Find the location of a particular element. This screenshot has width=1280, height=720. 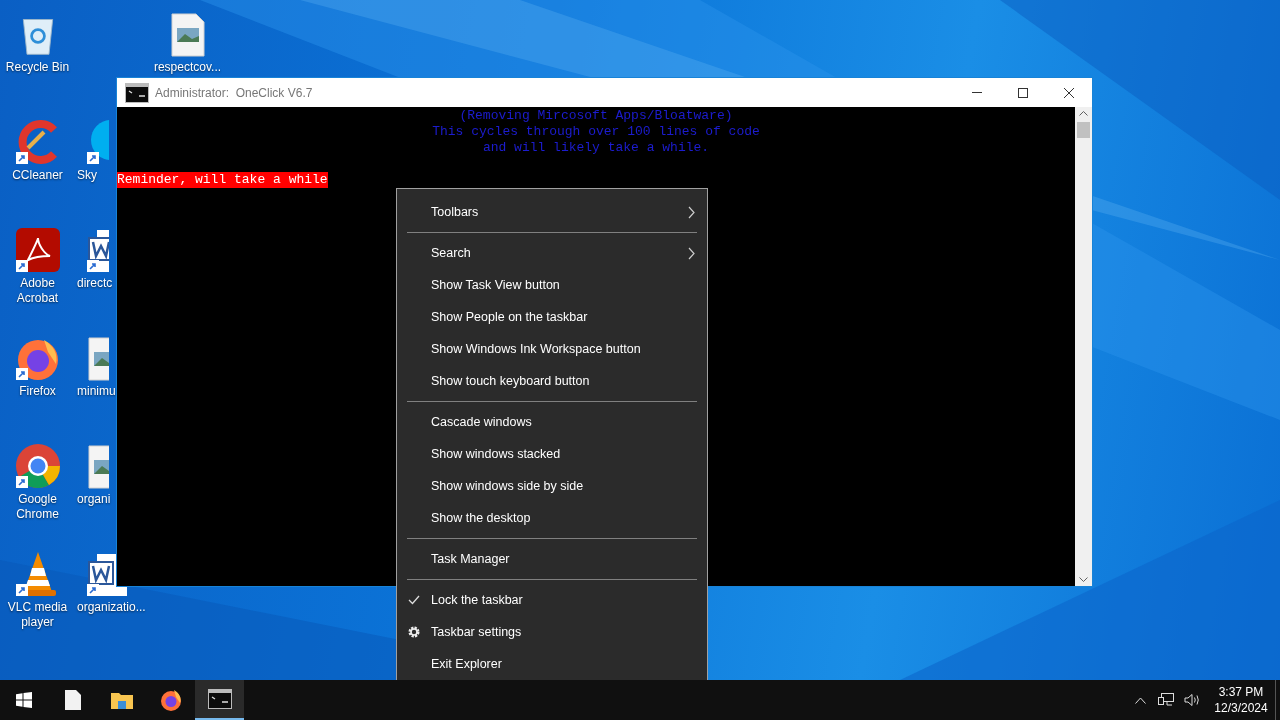

scroll-up-icon is located at coordinates (1083, 113).